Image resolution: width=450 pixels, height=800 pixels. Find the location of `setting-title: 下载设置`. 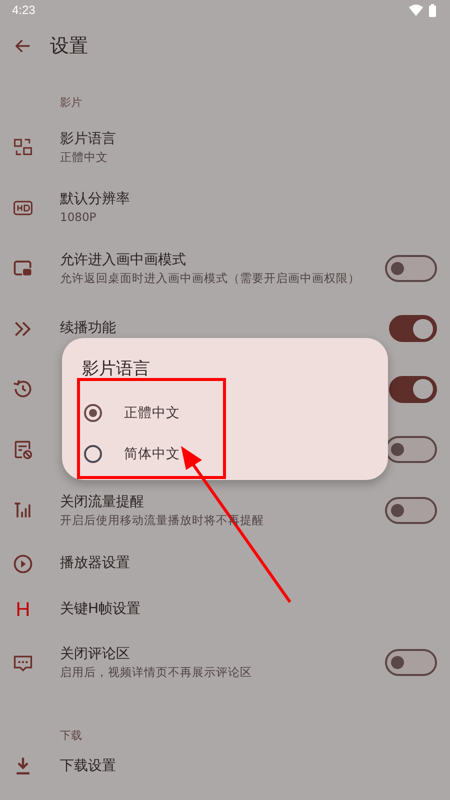

setting-title: 下载设置 is located at coordinates (255, 766).